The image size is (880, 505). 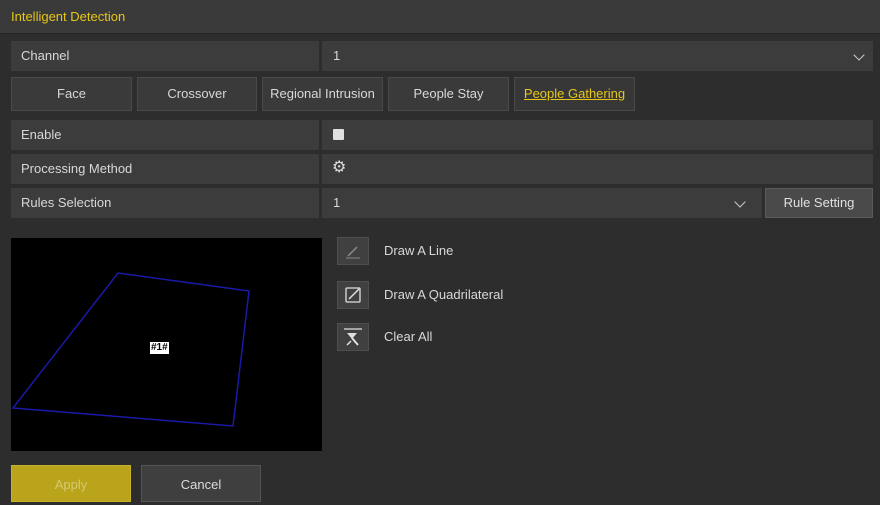 I want to click on enable-row: Enable, so click(x=442, y=135).